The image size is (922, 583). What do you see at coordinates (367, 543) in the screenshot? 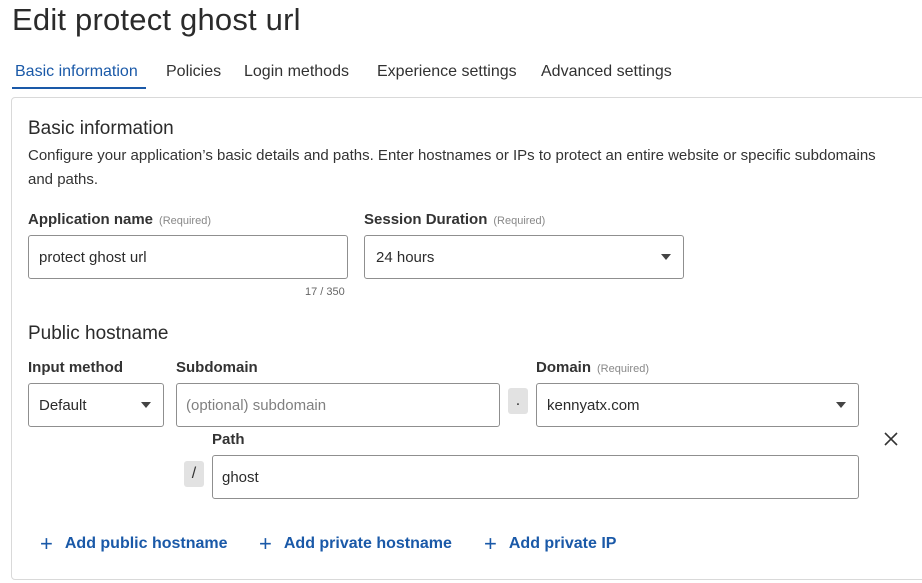
I see `add-private-hostname-label: Add private hostname` at bounding box center [367, 543].